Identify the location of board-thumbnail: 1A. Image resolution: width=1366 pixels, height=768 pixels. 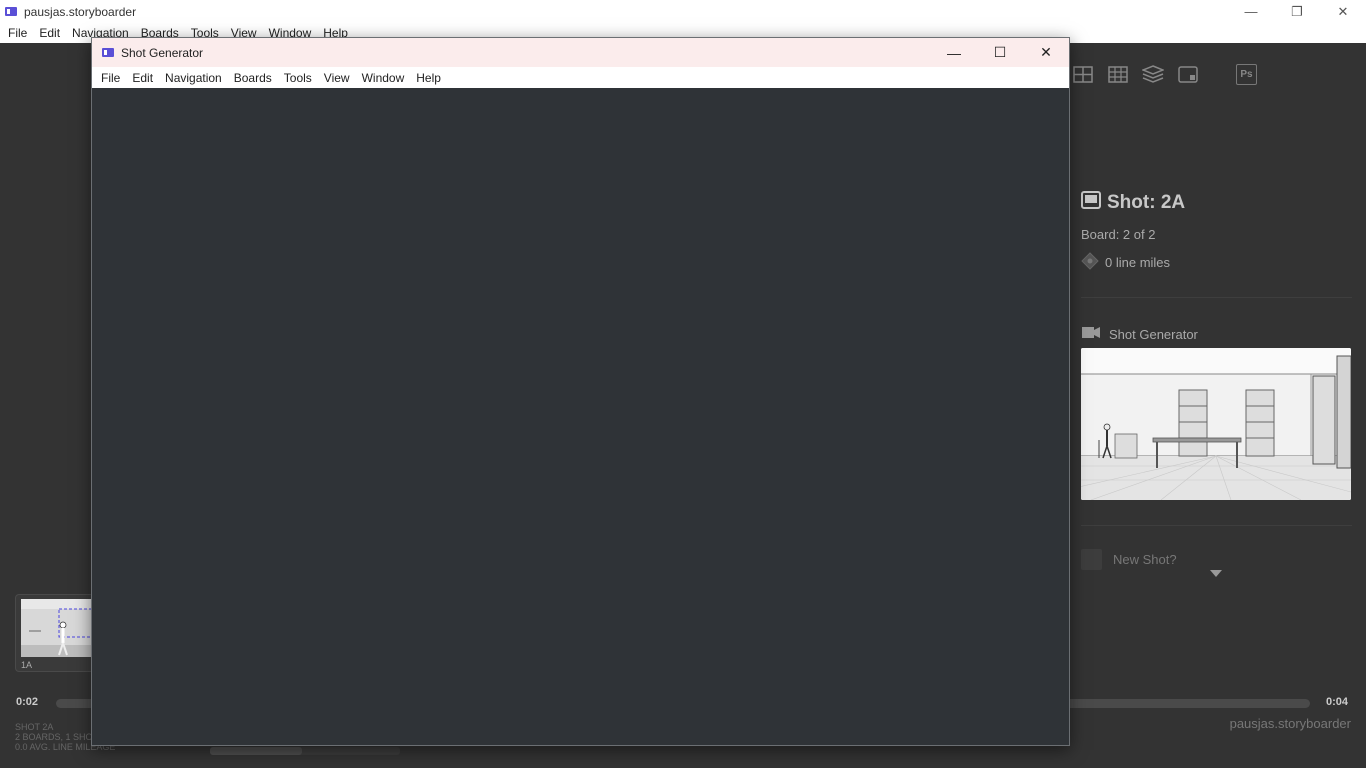
(55, 633).